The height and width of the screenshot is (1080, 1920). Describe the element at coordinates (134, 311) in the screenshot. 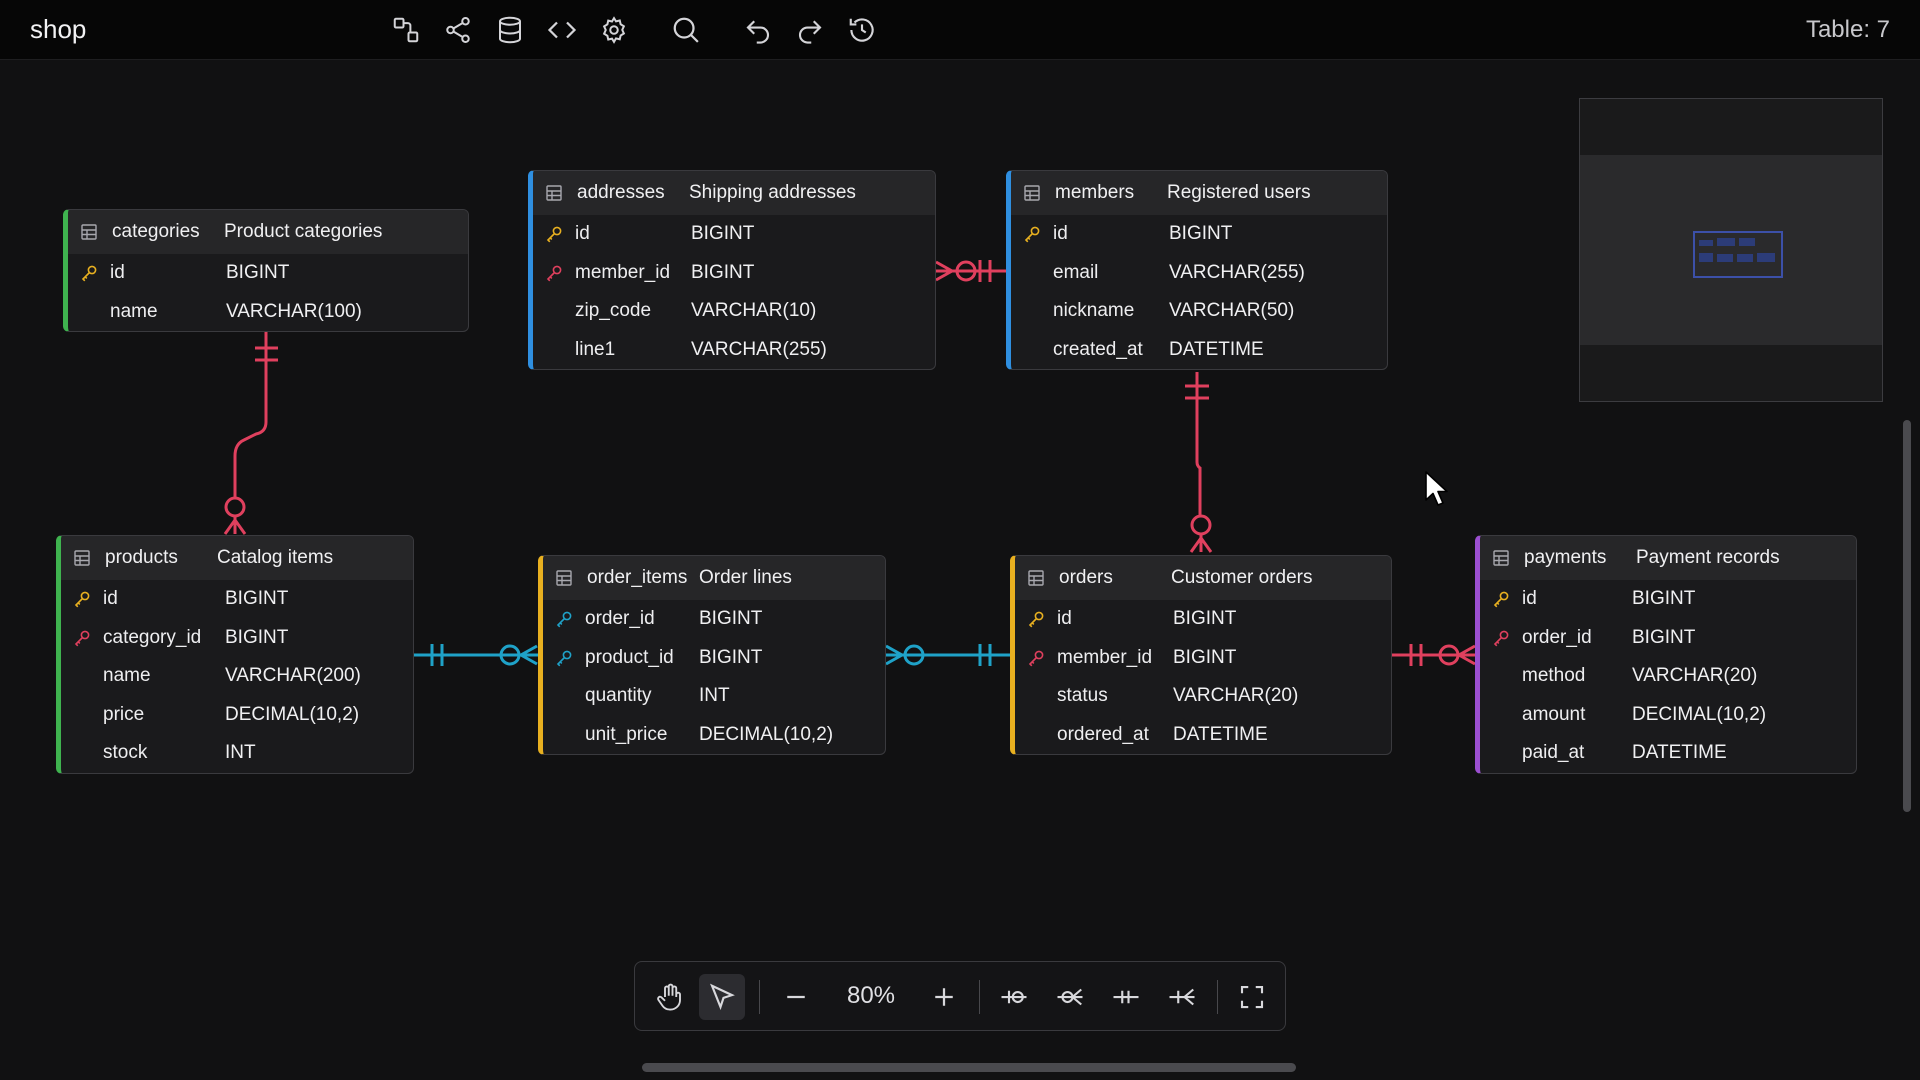

I see `column-name: name` at that location.